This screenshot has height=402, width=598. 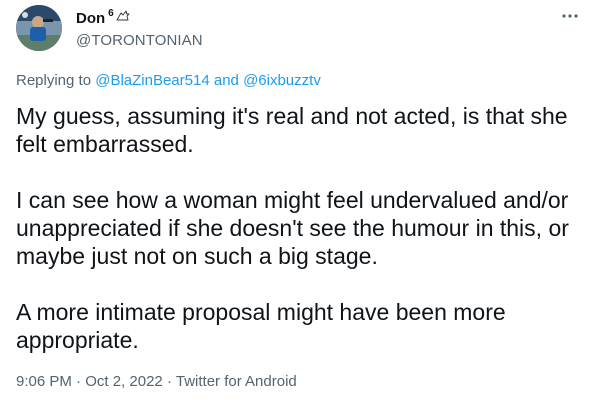 What do you see at coordinates (90, 19) in the screenshot?
I see `author-display-name: Don` at bounding box center [90, 19].